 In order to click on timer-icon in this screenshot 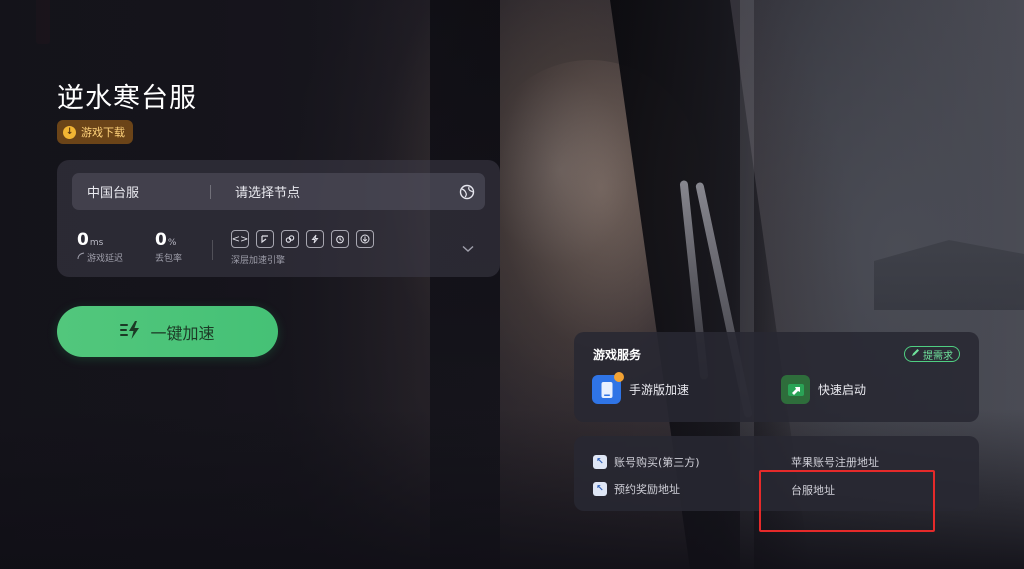, I will do `click(340, 239)`.